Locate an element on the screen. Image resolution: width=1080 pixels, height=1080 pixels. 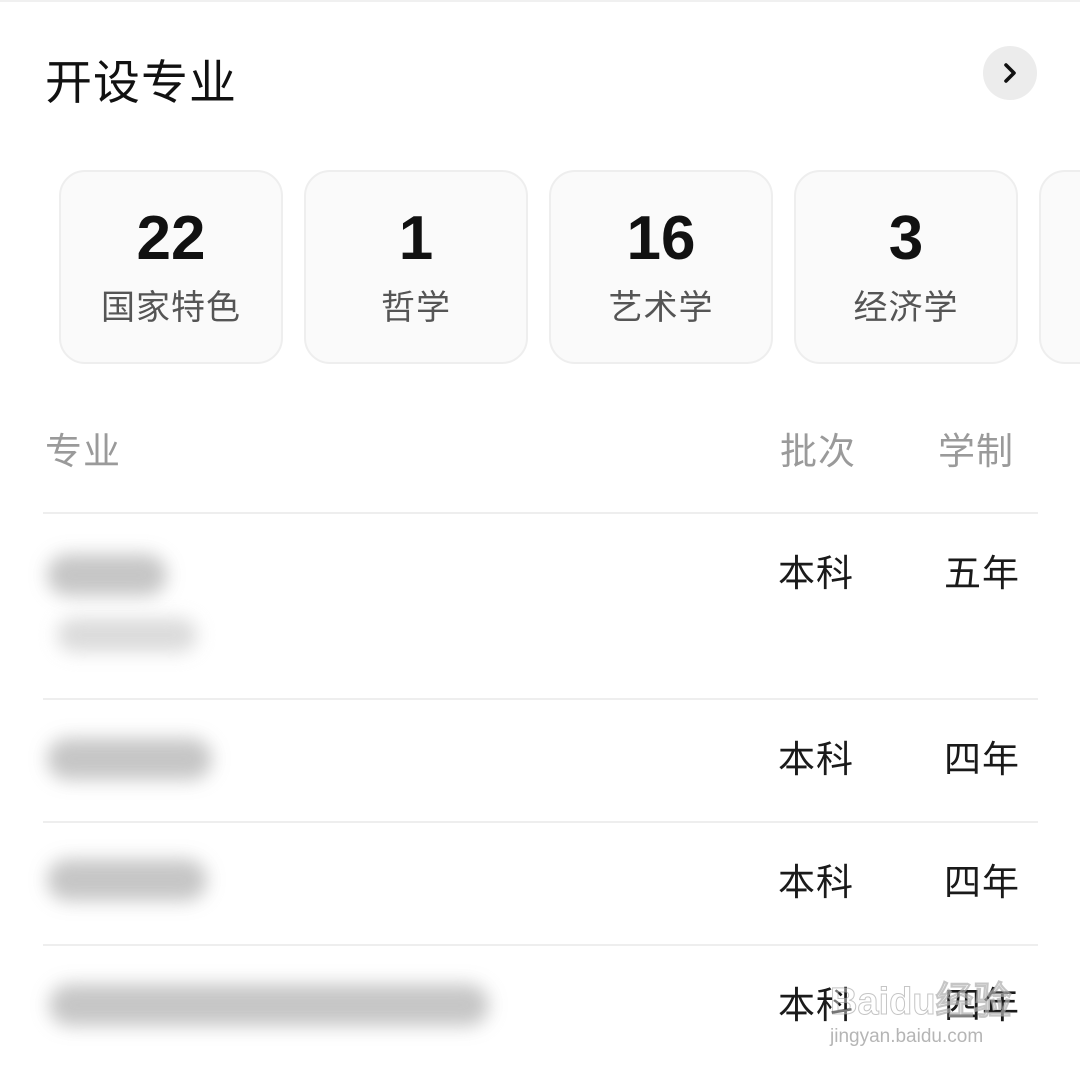
category-count: 22 is located at coordinates (171, 238).